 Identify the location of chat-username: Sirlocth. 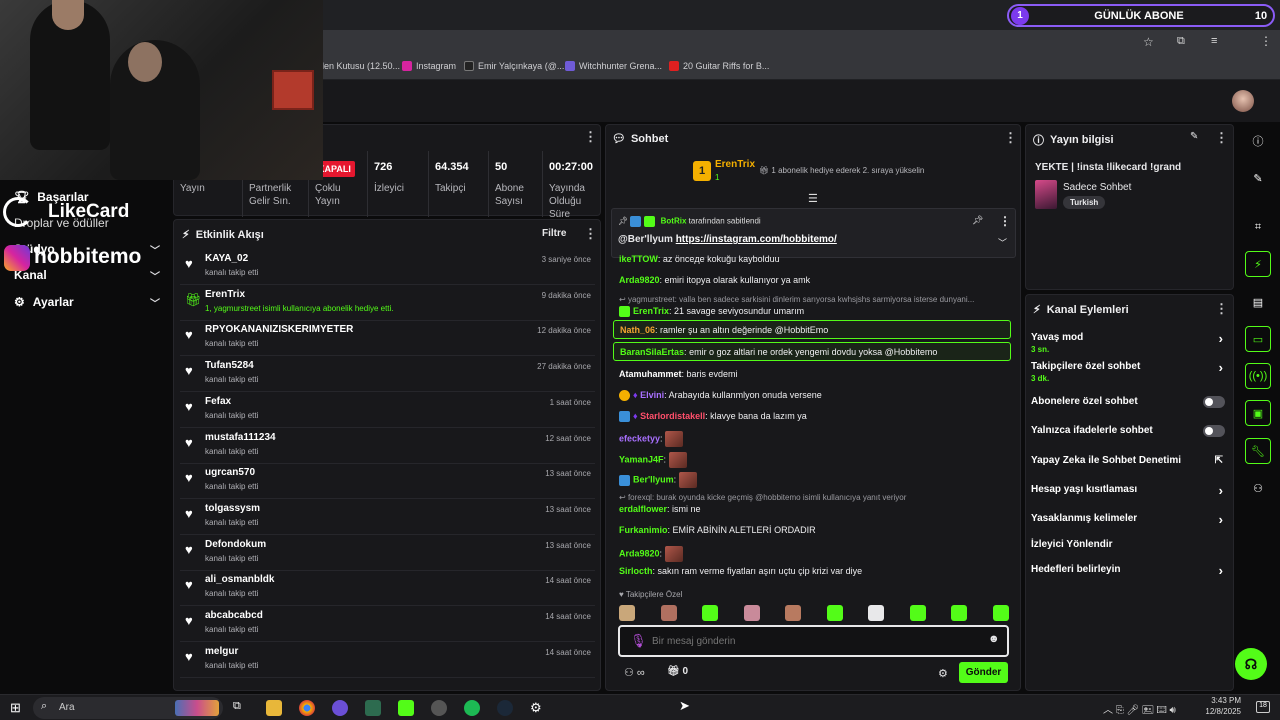
(636, 571).